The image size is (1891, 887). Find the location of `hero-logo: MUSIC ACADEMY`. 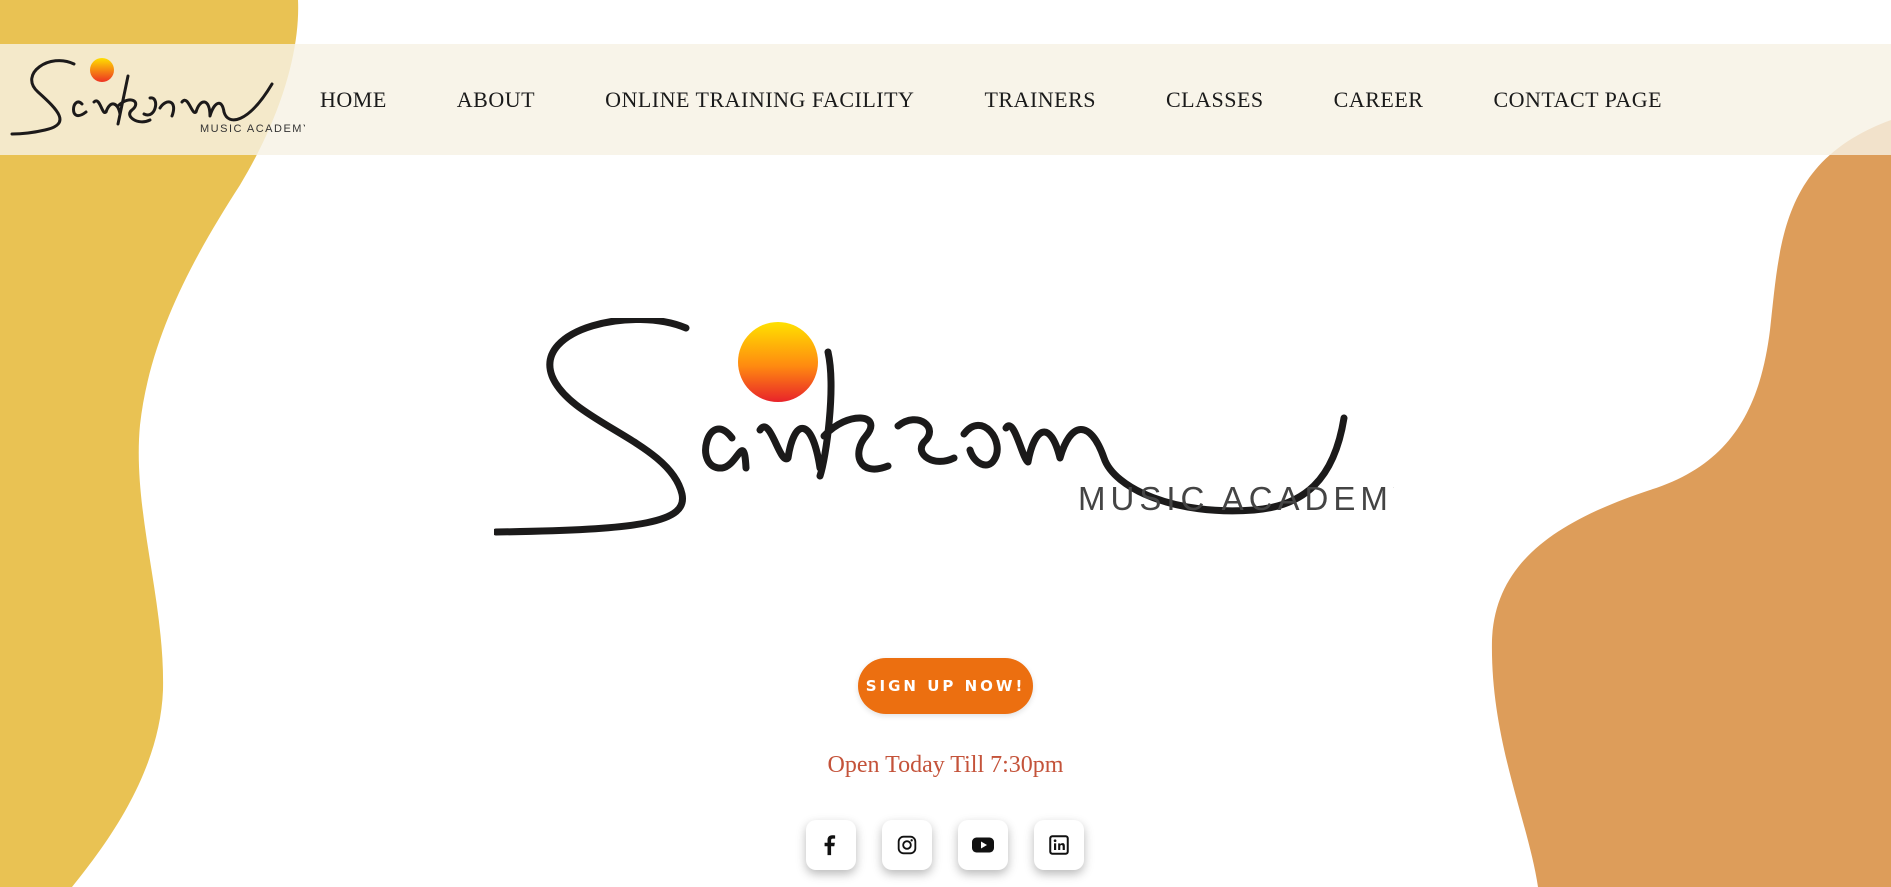

hero-logo: MUSIC ACADEMY is located at coordinates (944, 427).